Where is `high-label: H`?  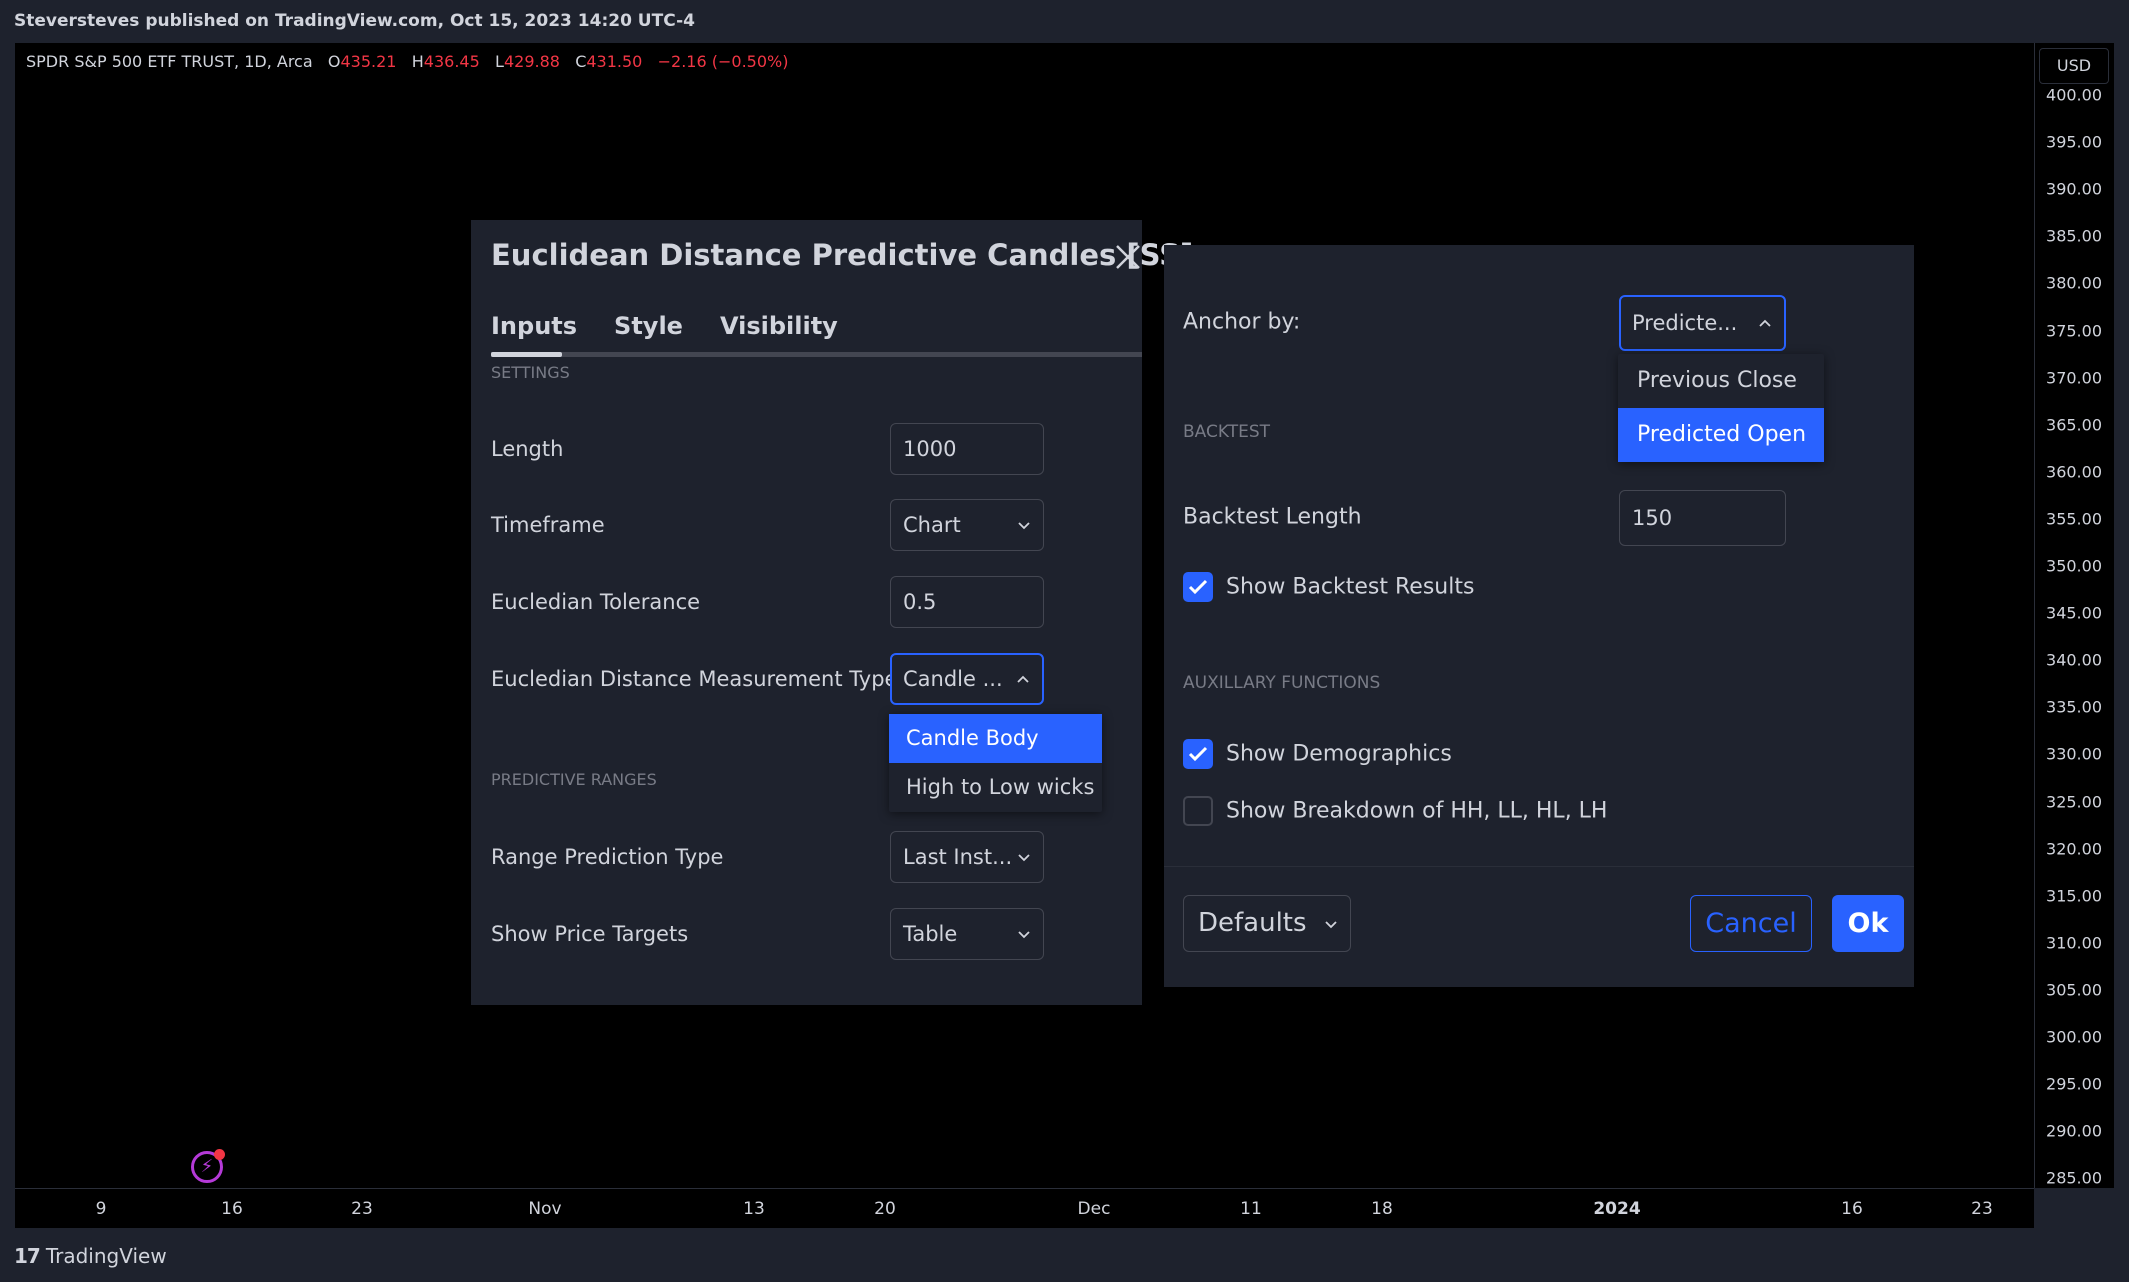
high-label: H is located at coordinates (417, 61).